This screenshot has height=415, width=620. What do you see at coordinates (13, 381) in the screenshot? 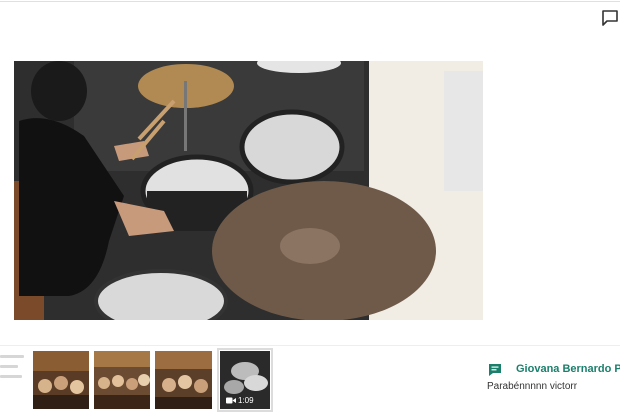
I see `filmstrip-prev-edge` at bounding box center [13, 381].